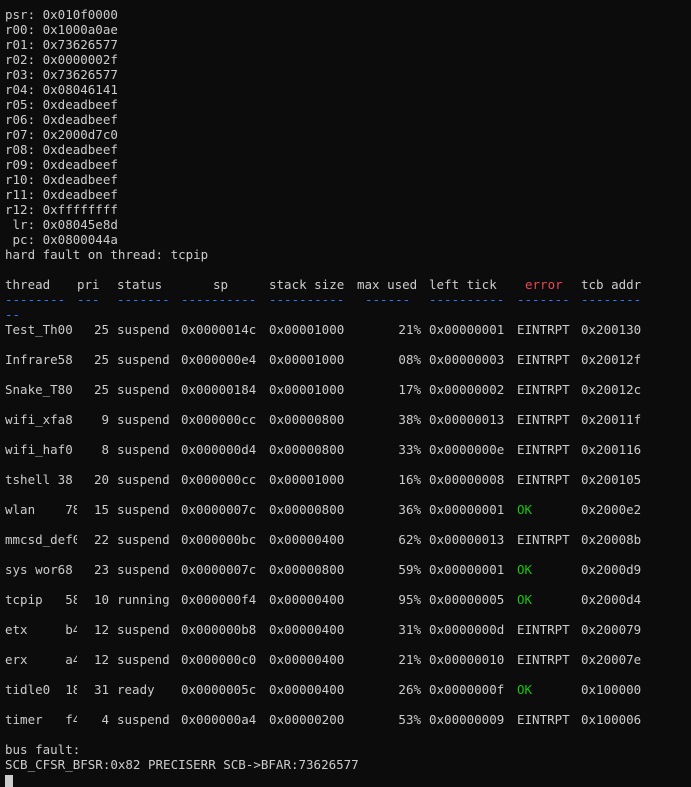  What do you see at coordinates (41, 509) in the screenshot?
I see `thread-name: wlan 78` at bounding box center [41, 509].